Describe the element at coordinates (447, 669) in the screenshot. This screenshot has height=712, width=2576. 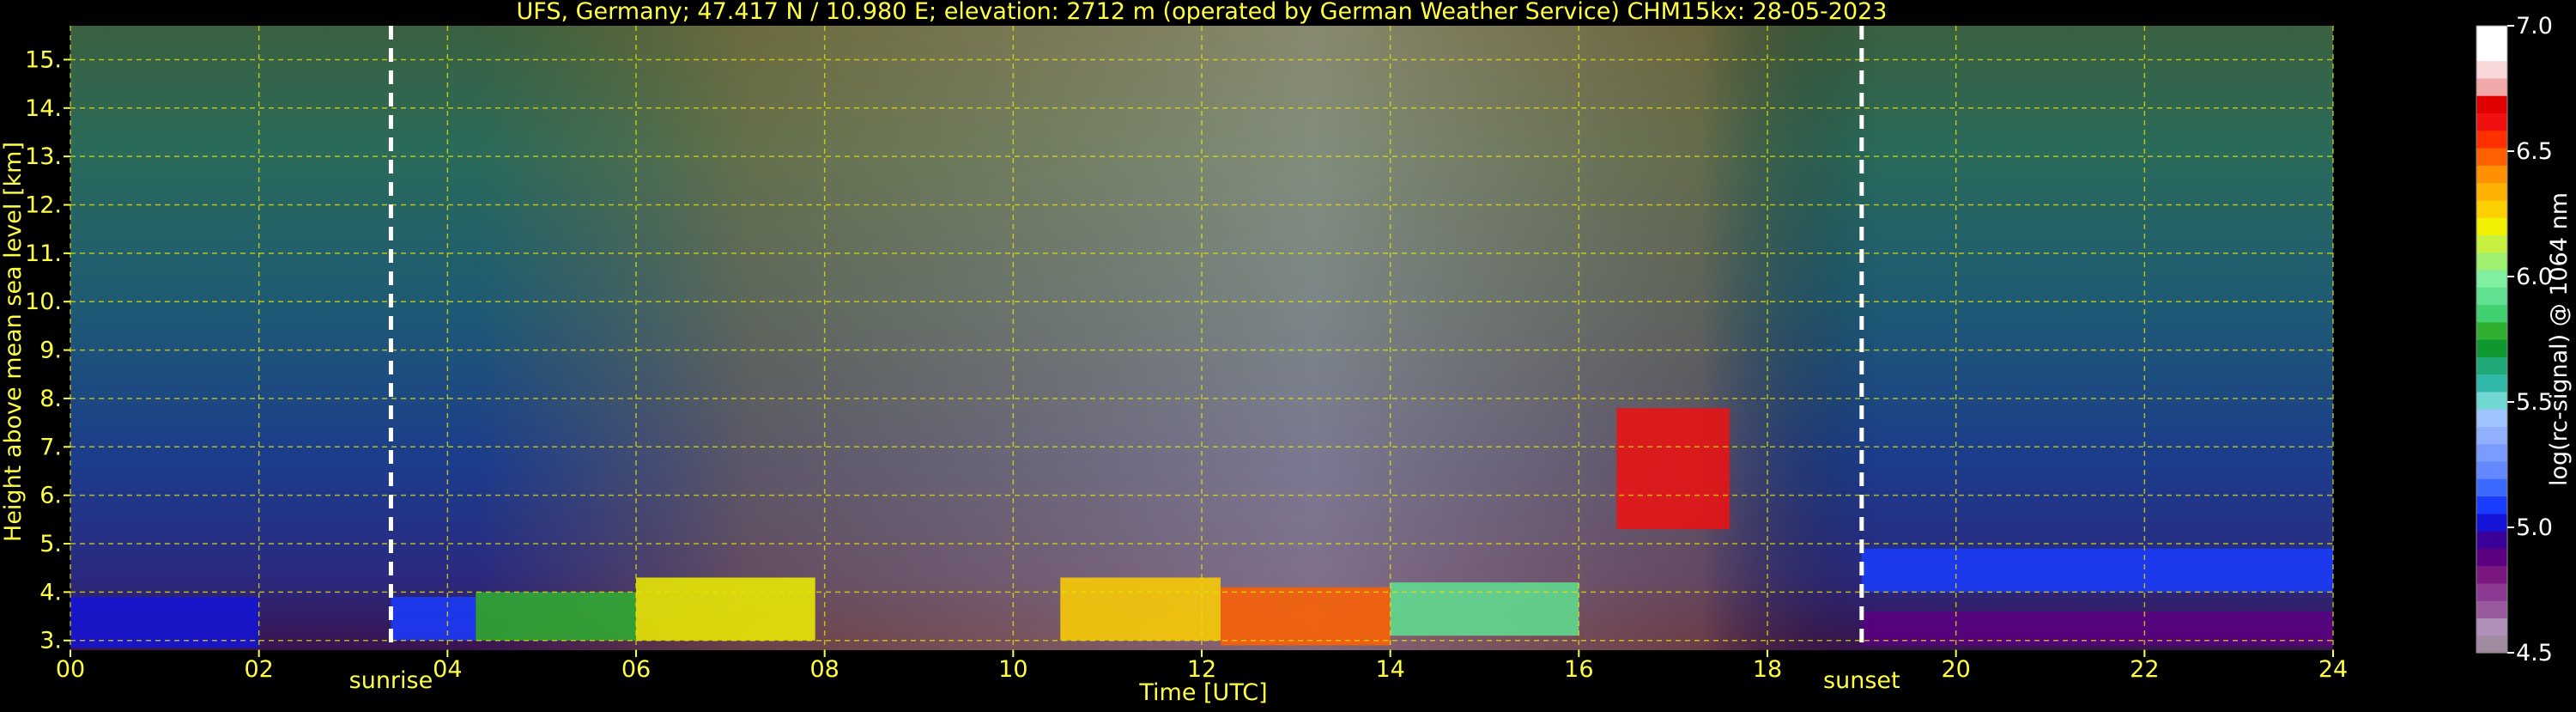
I see `x-tick-label: 04` at that location.